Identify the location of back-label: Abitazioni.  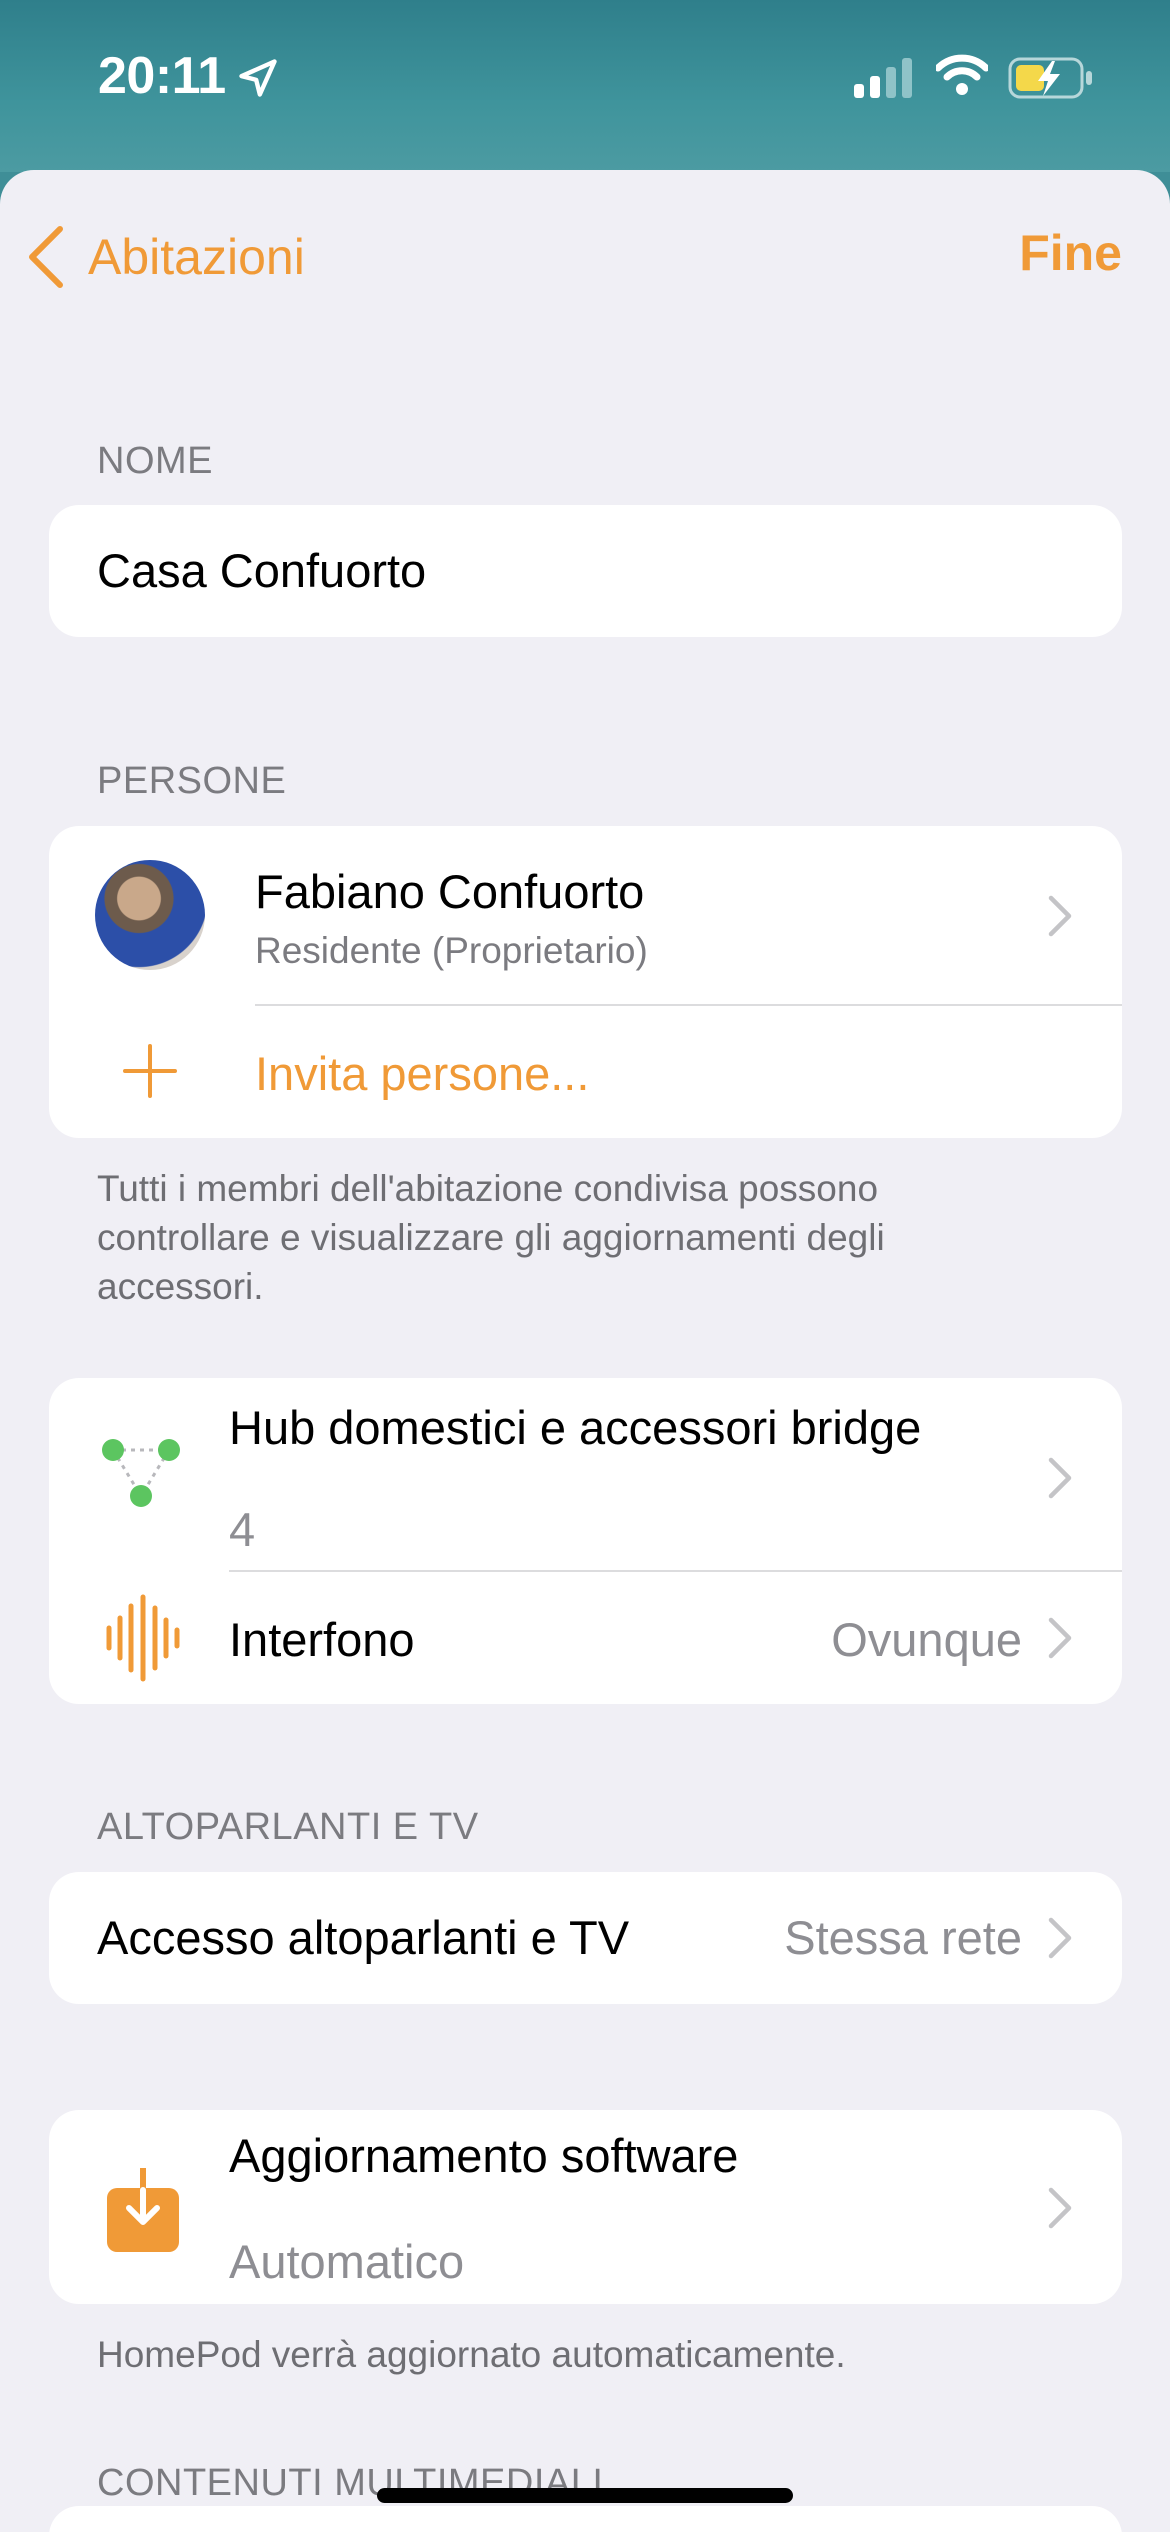
(196, 257).